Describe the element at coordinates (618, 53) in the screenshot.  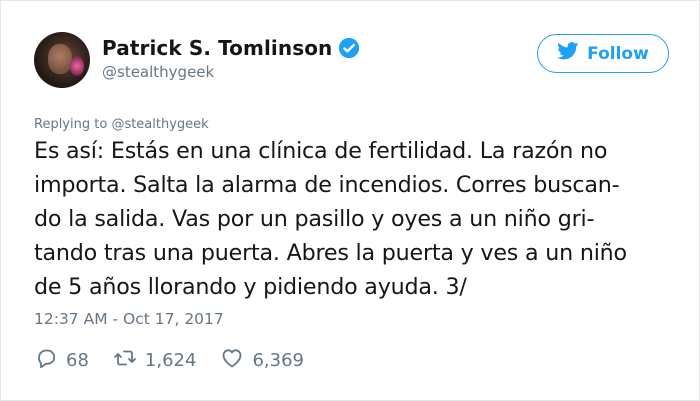
I see `follow-label: Follow` at that location.